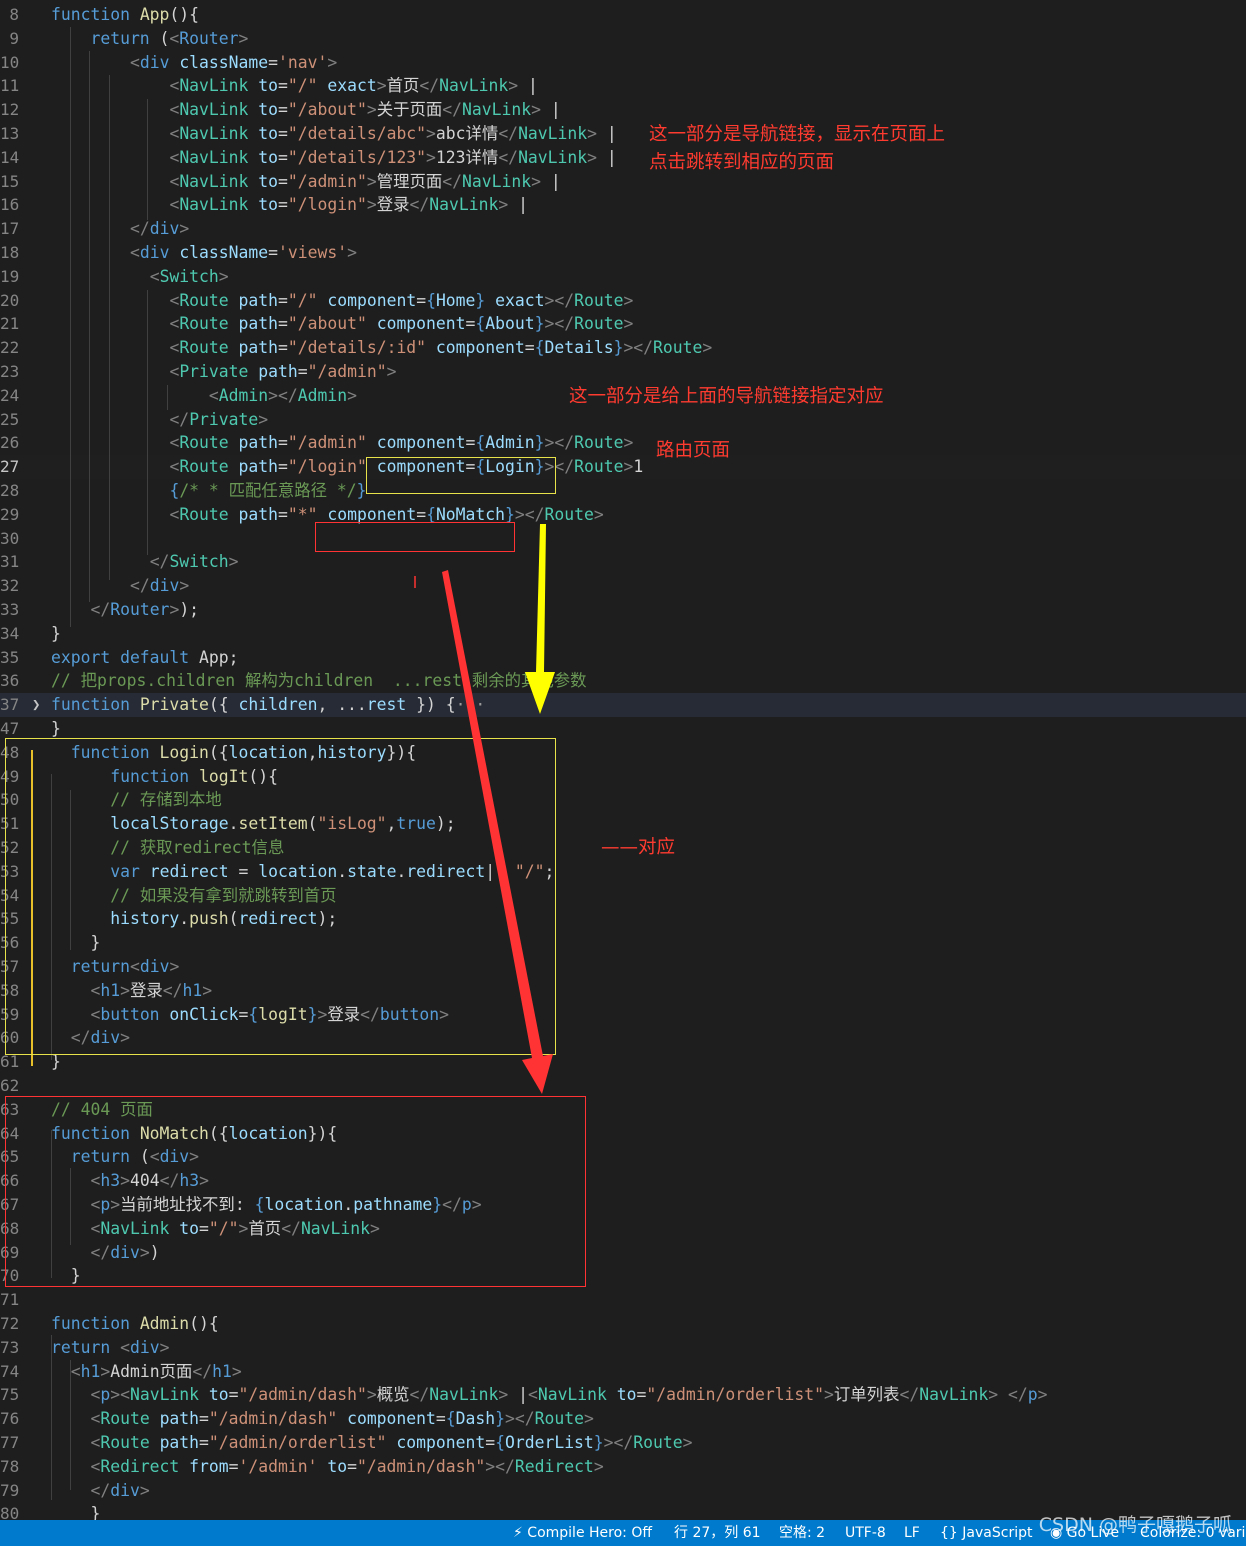 This screenshot has width=1246, height=1546. I want to click on fold-chevron-icon: ❯, so click(36, 705).